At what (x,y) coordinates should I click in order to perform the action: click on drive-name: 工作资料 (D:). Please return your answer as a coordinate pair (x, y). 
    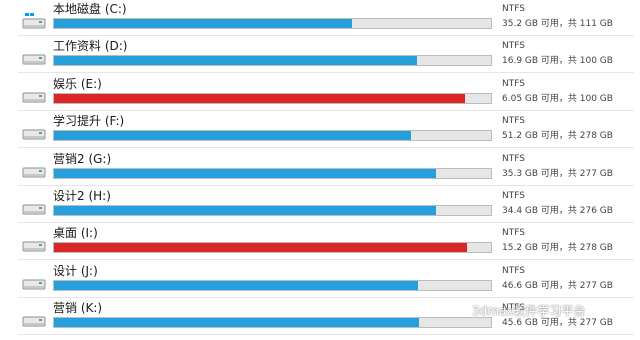
    Looking at the image, I should click on (90, 46).